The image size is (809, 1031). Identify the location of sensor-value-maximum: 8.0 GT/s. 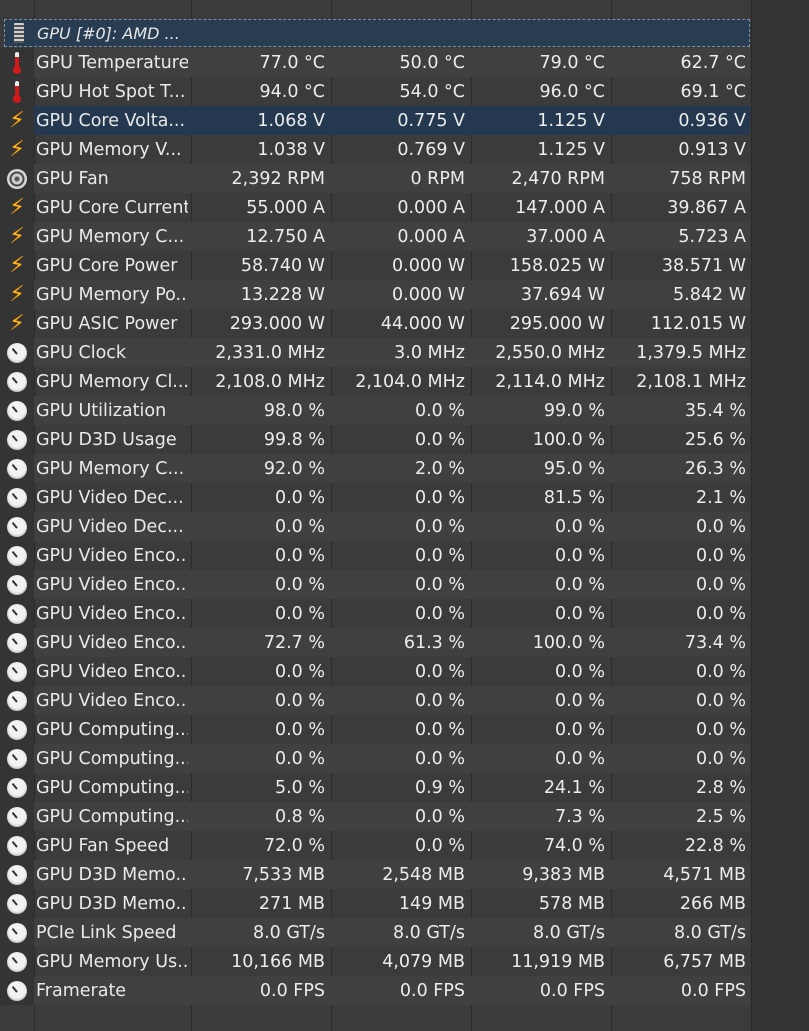
(568, 932).